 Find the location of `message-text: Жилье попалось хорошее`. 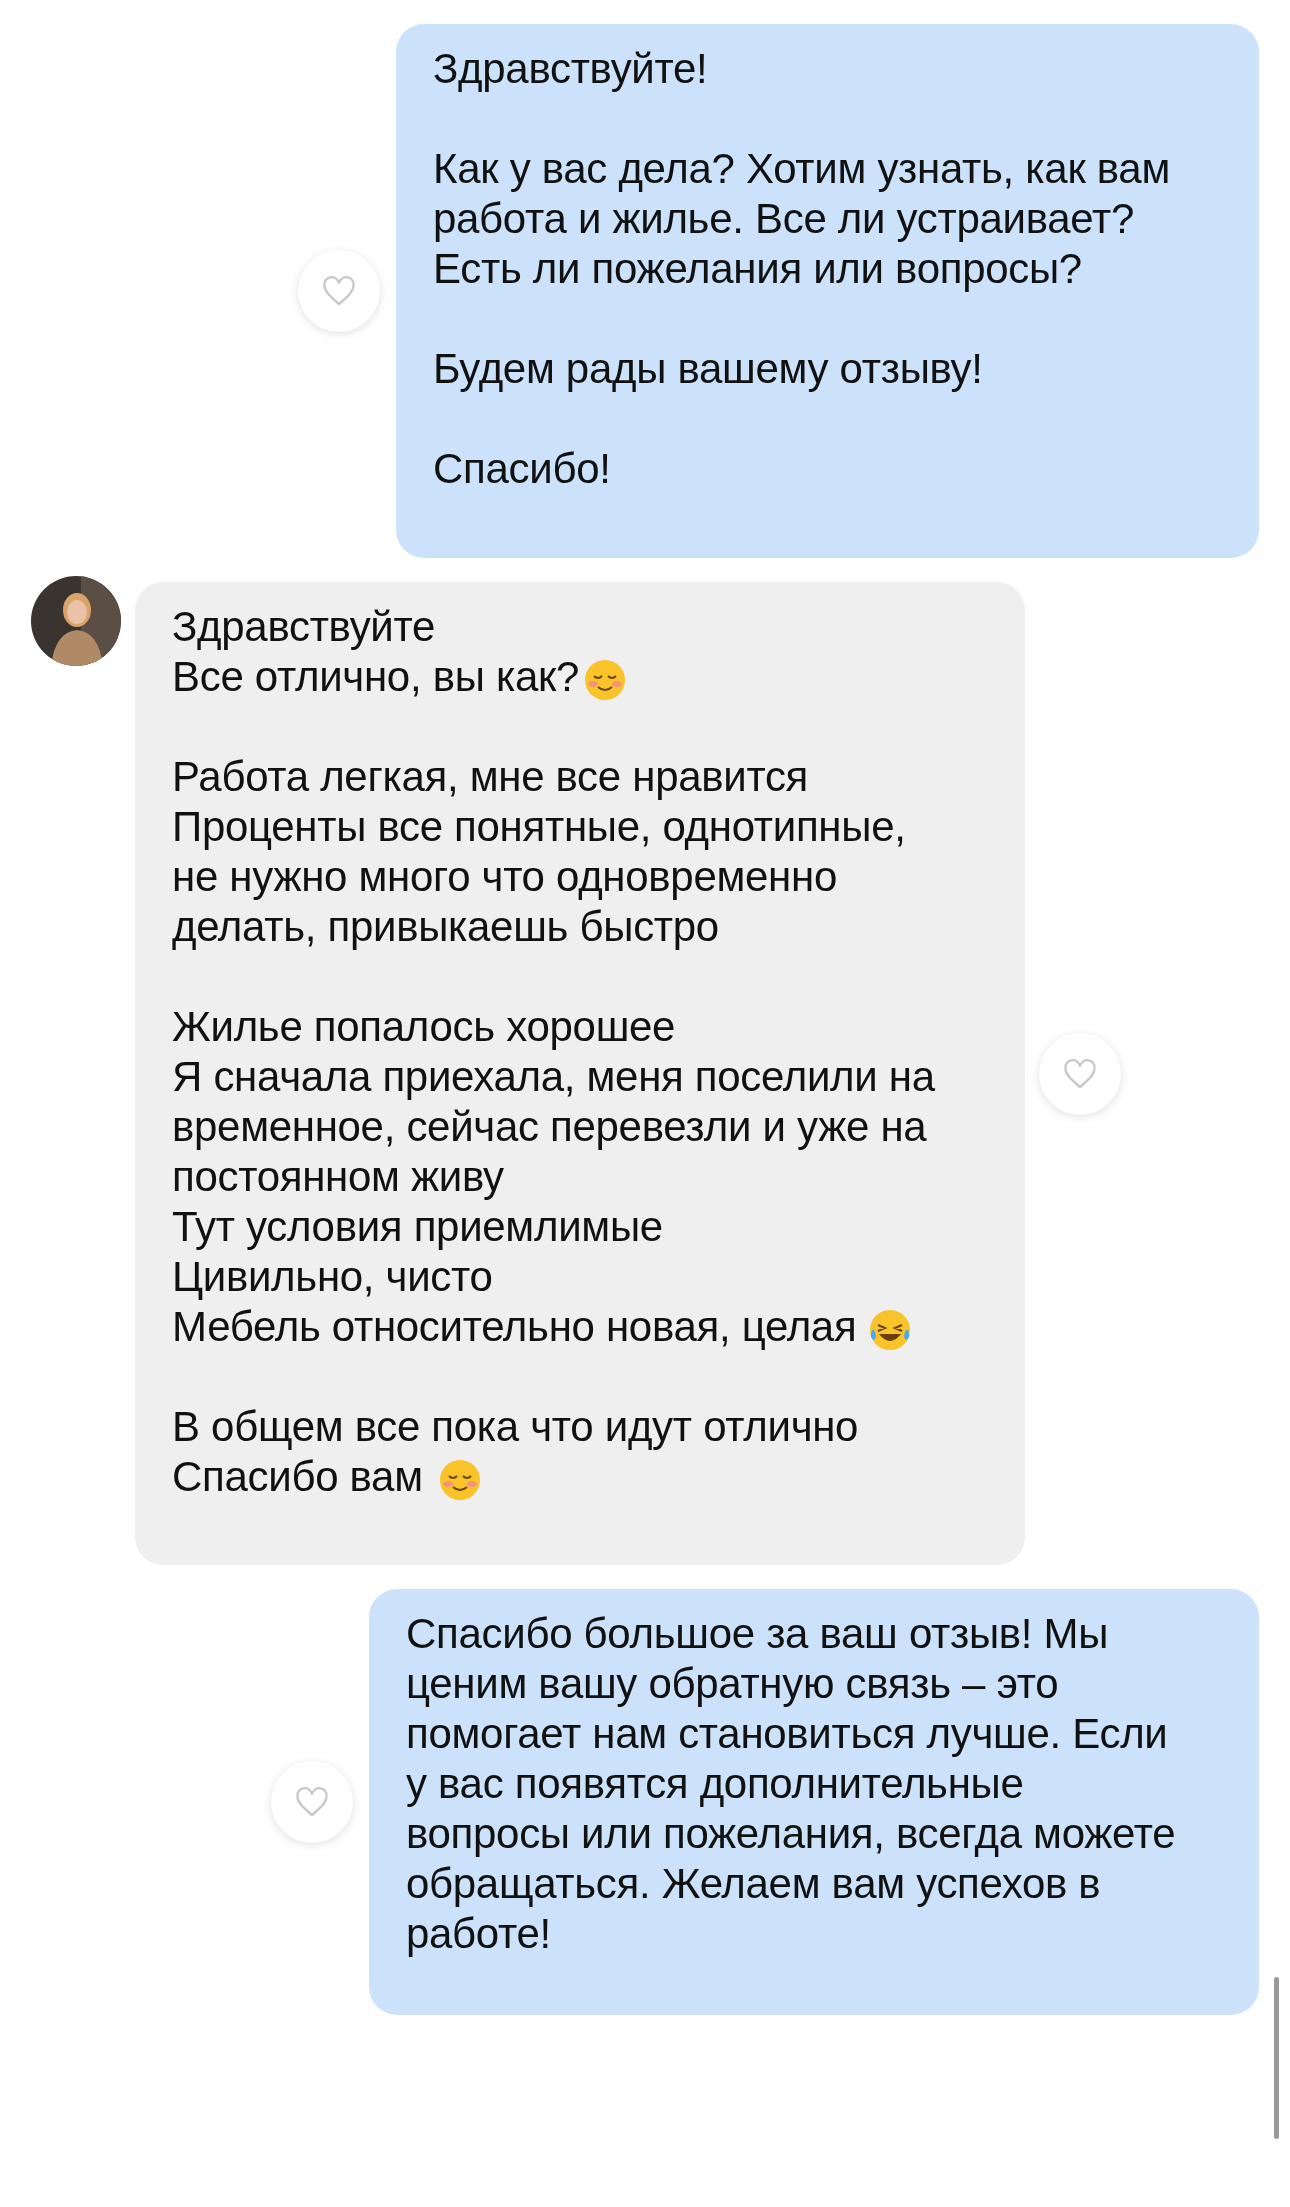

message-text: Жилье попалось хорошее is located at coordinates (424, 1027).